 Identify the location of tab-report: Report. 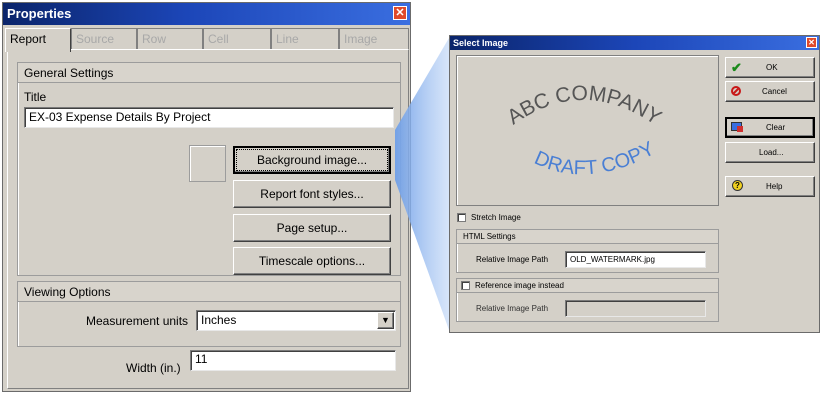
(38, 40).